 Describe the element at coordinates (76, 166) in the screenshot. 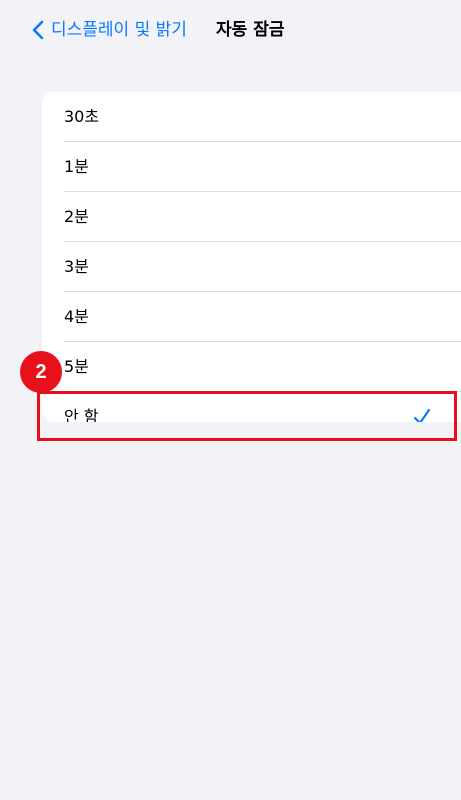

I see `option-label: 1분` at that location.